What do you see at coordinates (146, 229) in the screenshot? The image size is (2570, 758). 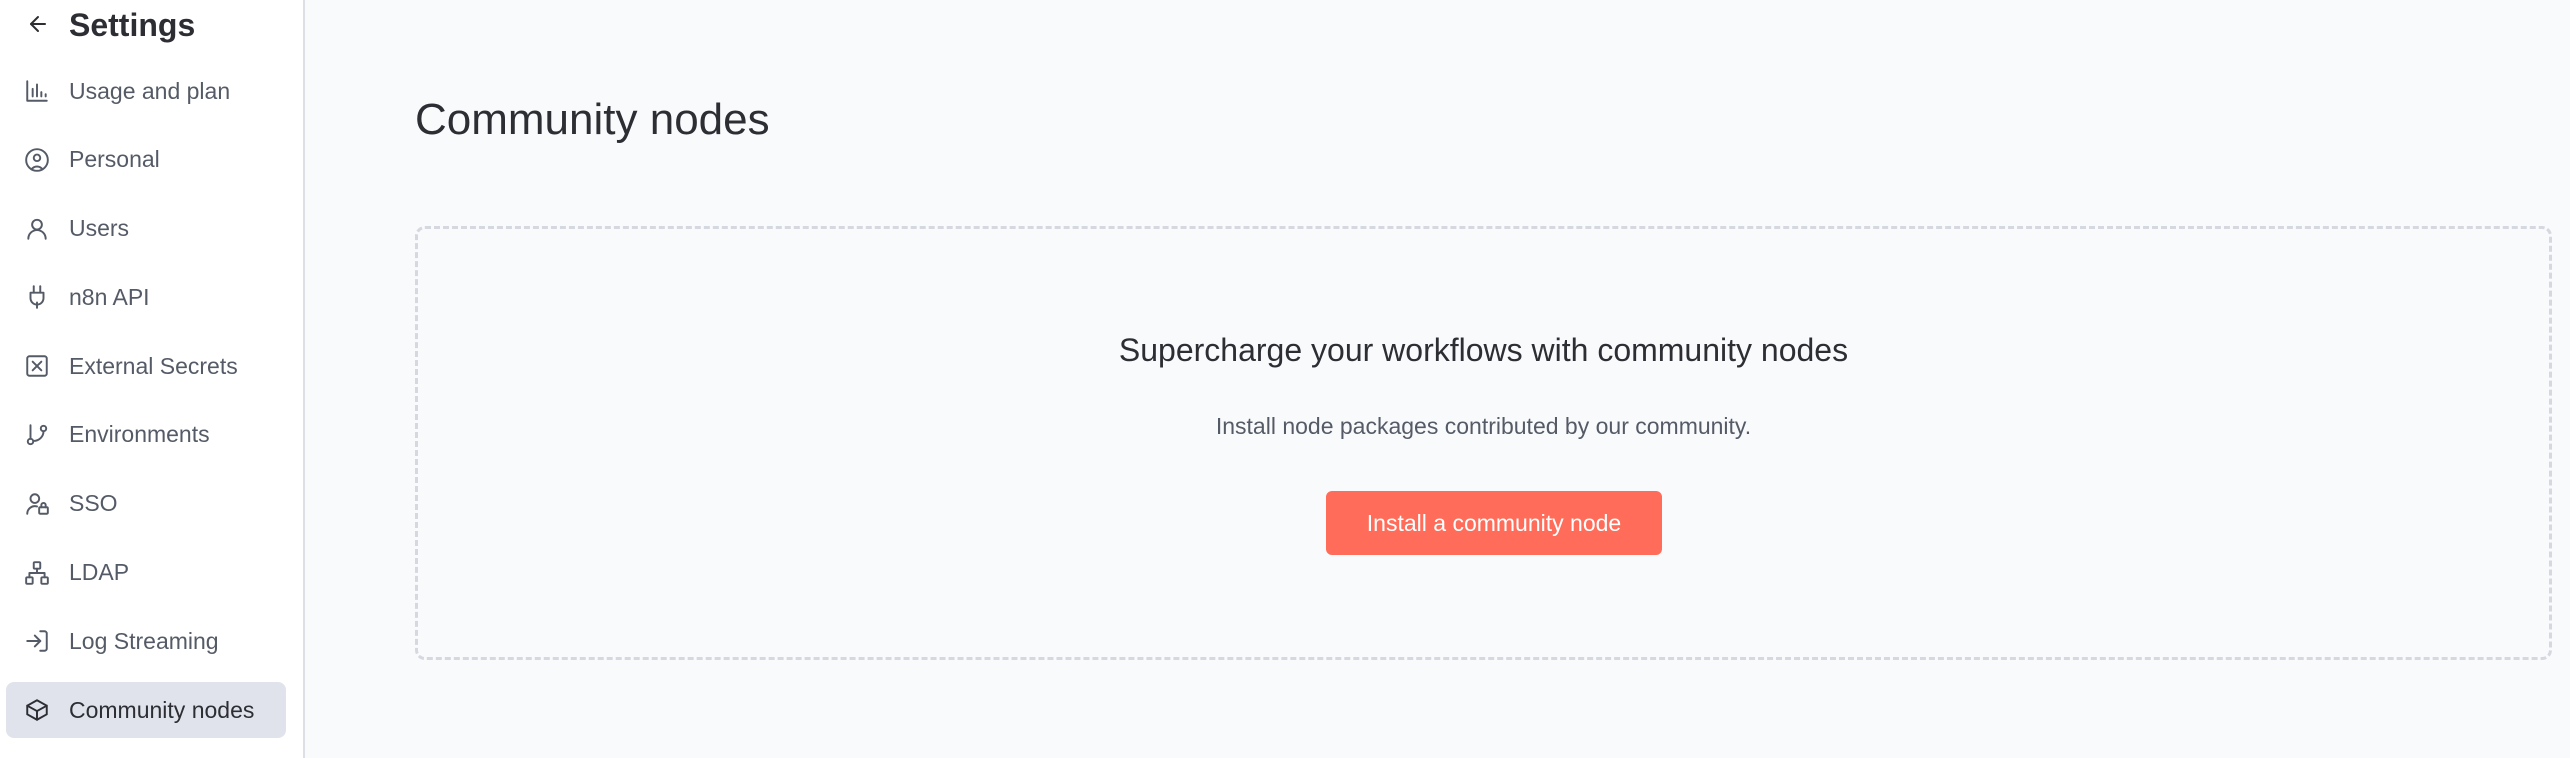 I see `sidebar-item-users: Users` at bounding box center [146, 229].